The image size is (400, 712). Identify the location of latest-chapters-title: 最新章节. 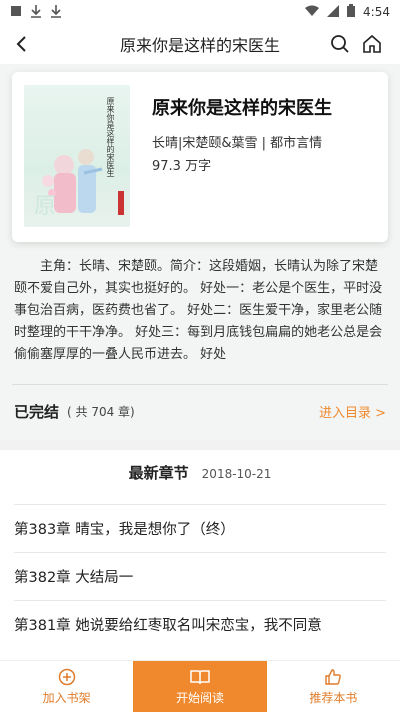
(158, 473).